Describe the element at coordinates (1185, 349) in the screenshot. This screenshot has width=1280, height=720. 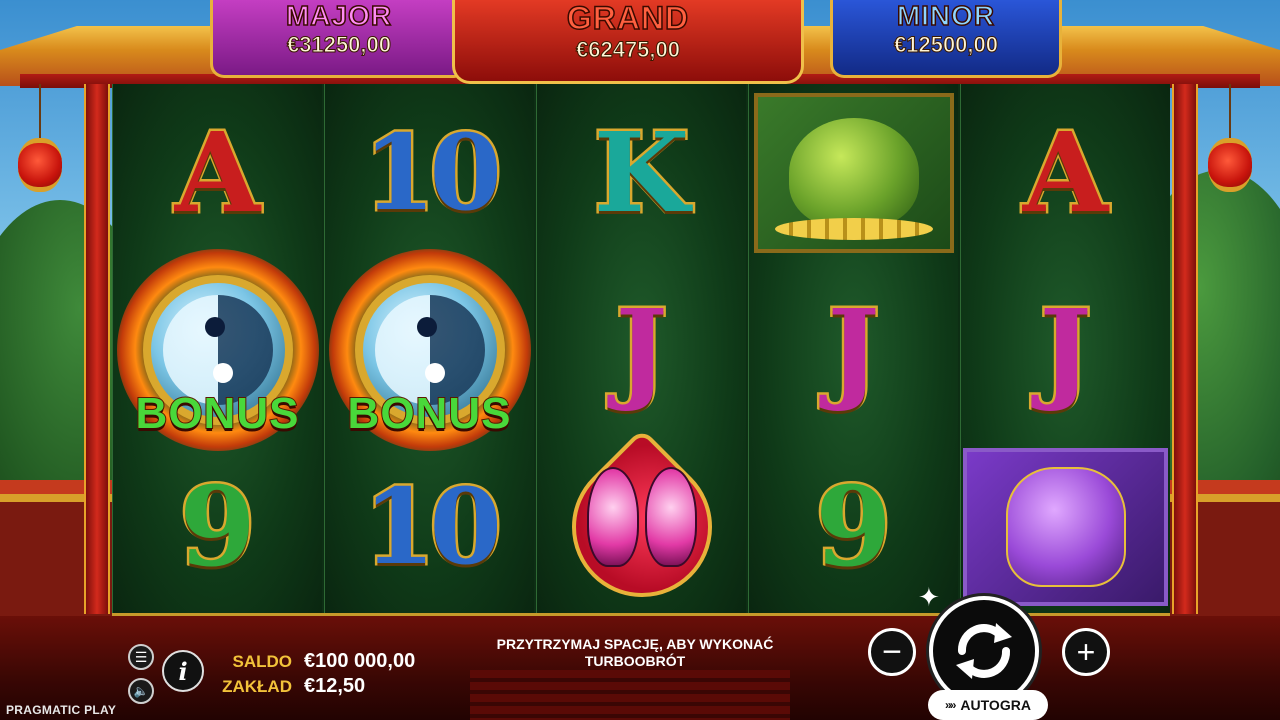
I see `temple-pillar-right` at that location.